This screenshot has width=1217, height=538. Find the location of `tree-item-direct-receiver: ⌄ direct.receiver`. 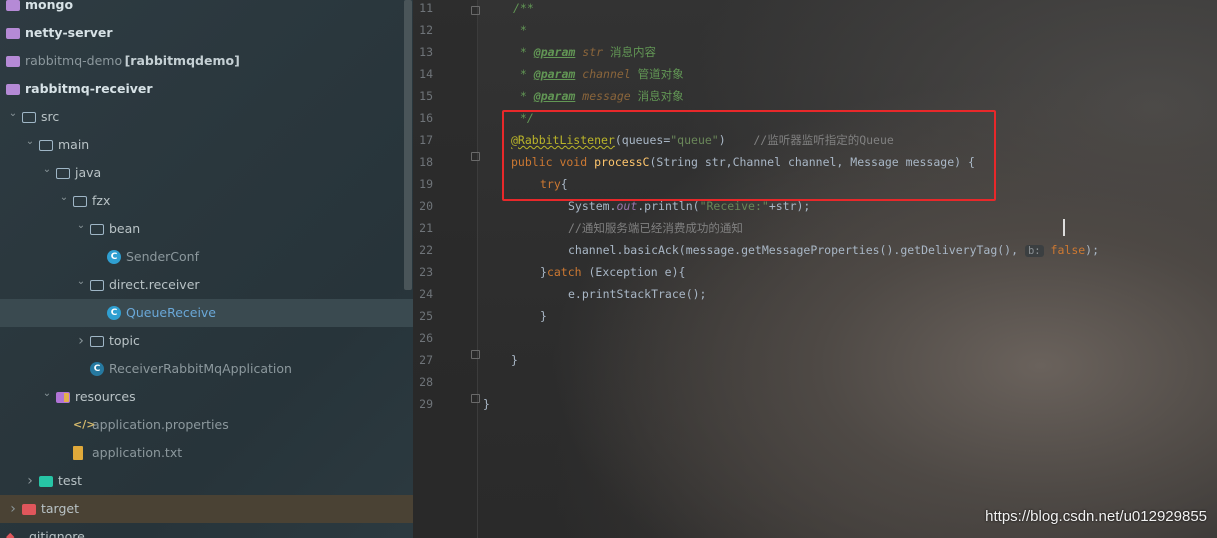

tree-item-direct-receiver: ⌄ direct.receiver is located at coordinates (206, 285).